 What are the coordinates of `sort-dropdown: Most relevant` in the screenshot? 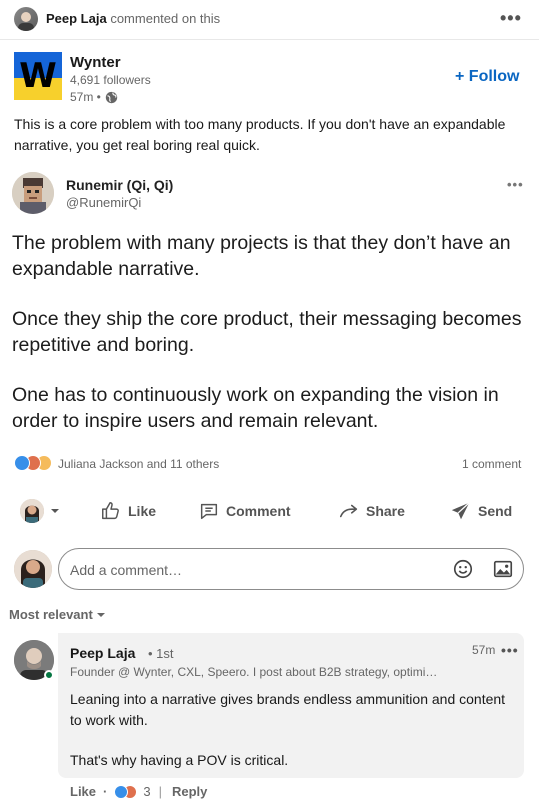 It's located at (57, 614).